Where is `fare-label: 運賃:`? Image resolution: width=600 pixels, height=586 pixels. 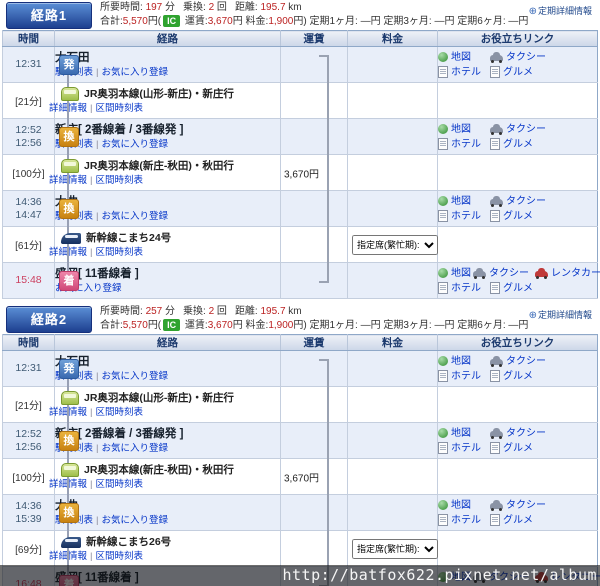 fare-label: 運賃: is located at coordinates (195, 21).